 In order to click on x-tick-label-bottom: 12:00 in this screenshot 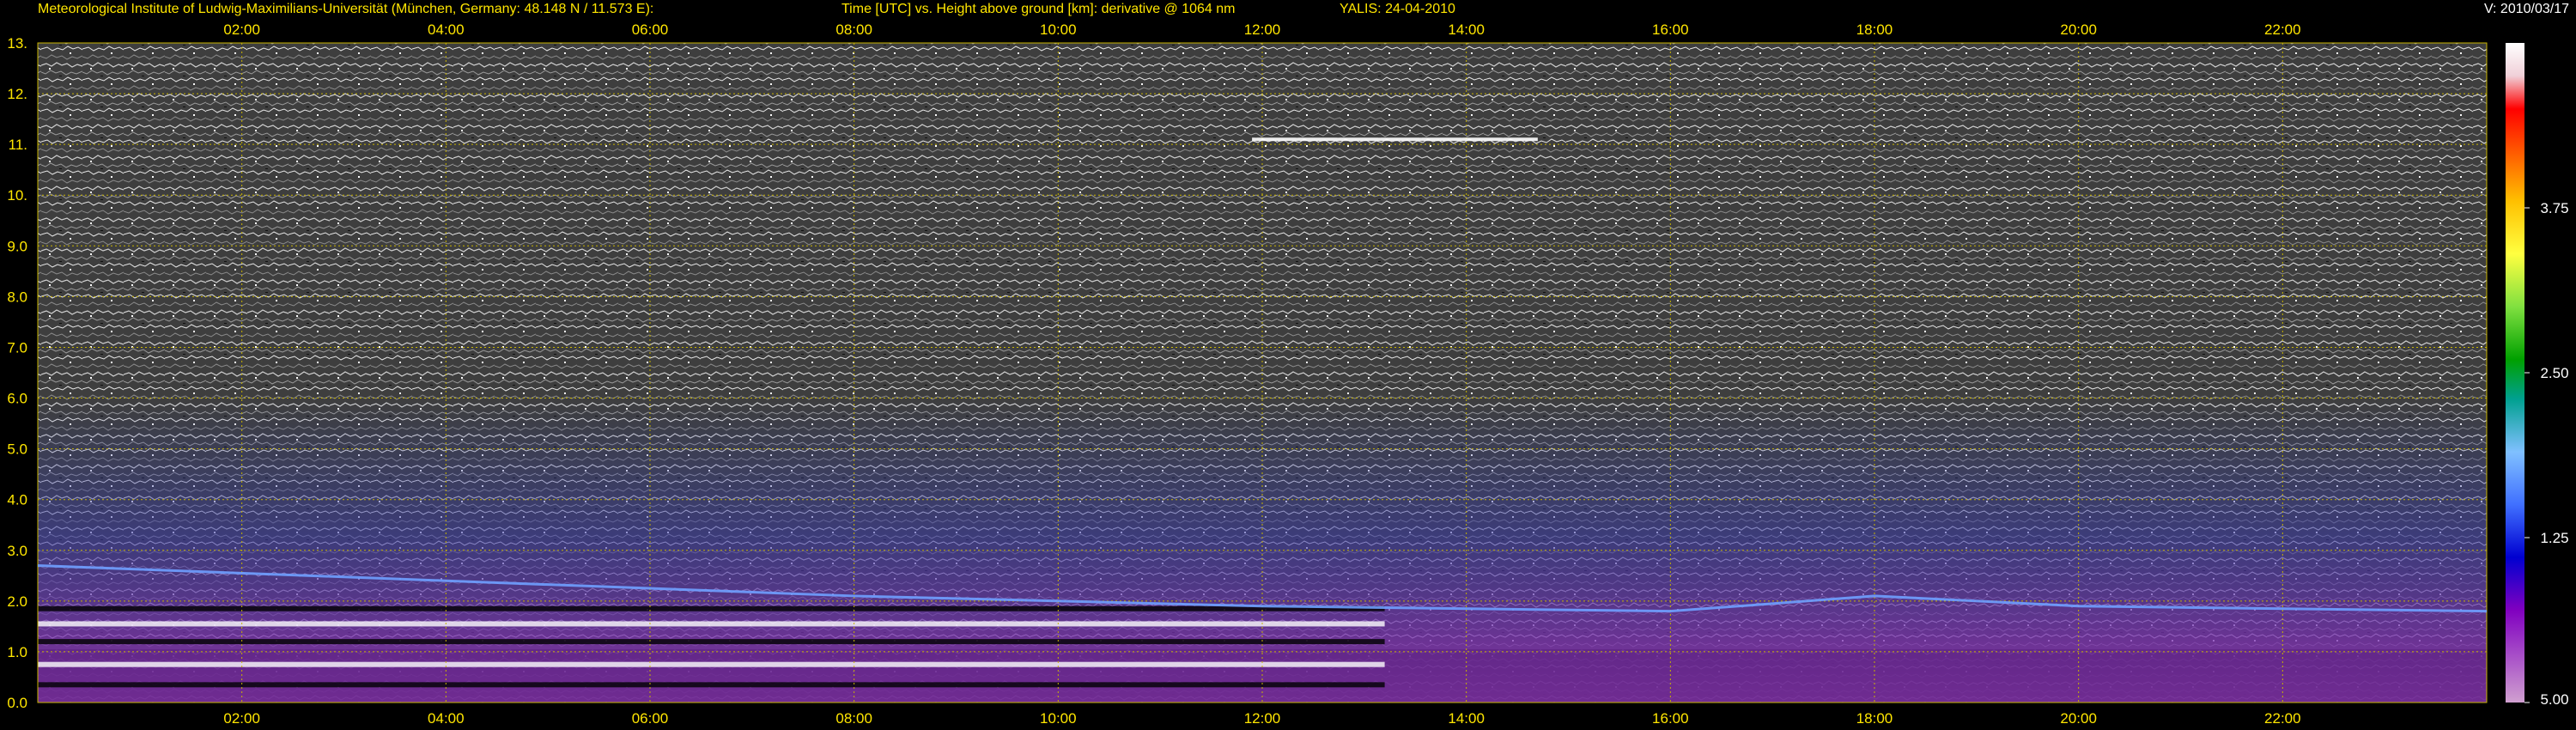, I will do `click(1262, 718)`.